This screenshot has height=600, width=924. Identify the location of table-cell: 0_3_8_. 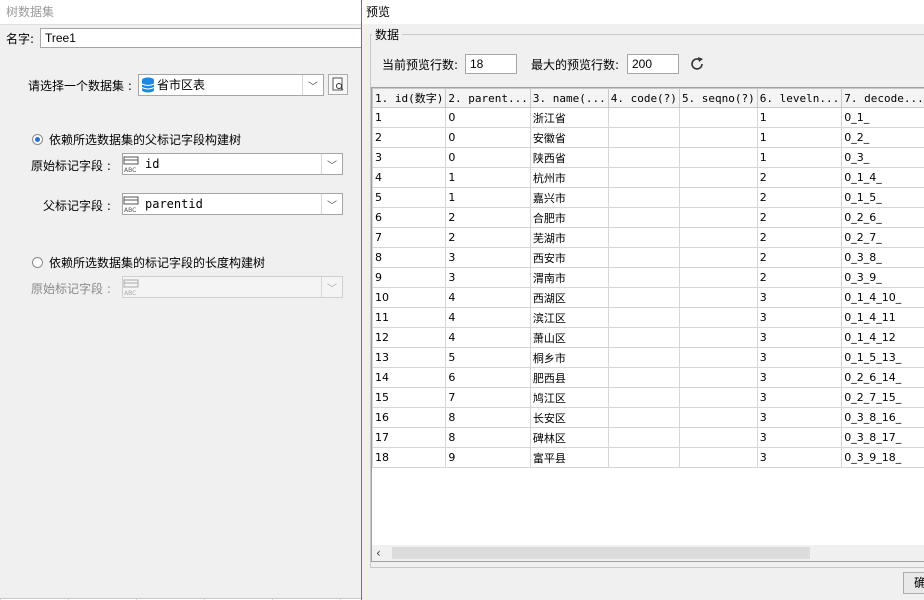
(882, 257).